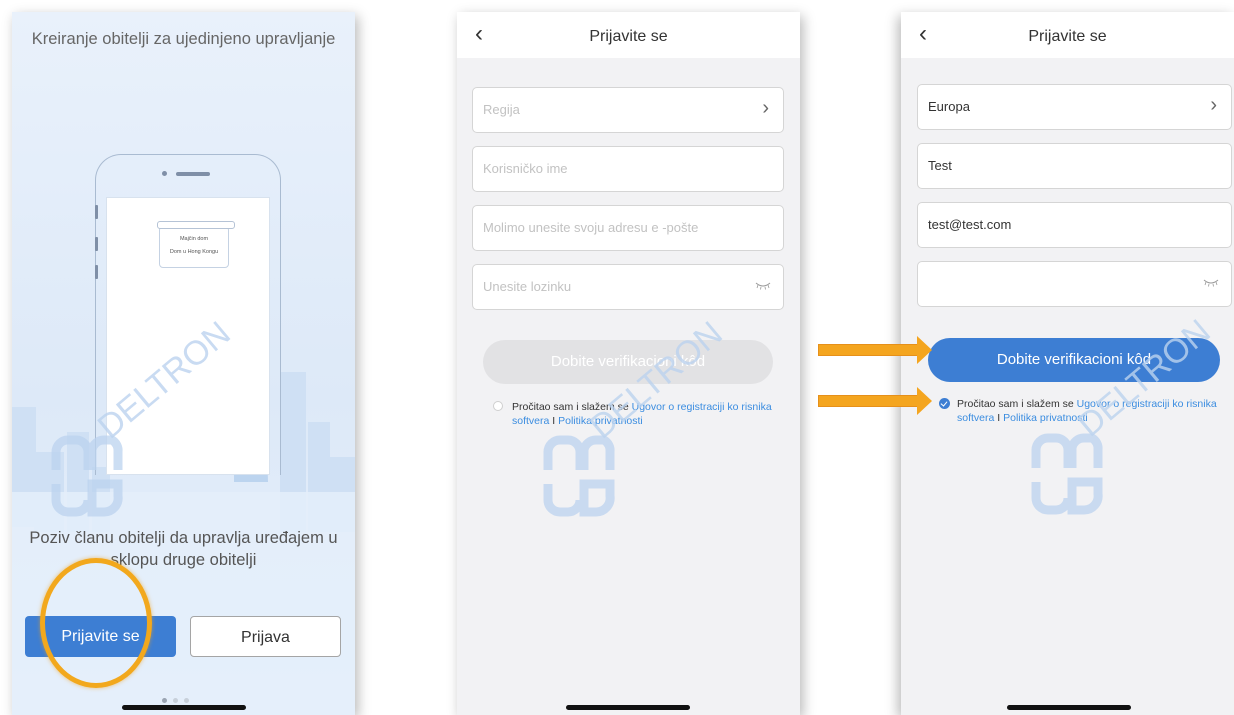 Image resolution: width=1234 pixels, height=715 pixels. I want to click on email-field: test@test.com, so click(1074, 225).